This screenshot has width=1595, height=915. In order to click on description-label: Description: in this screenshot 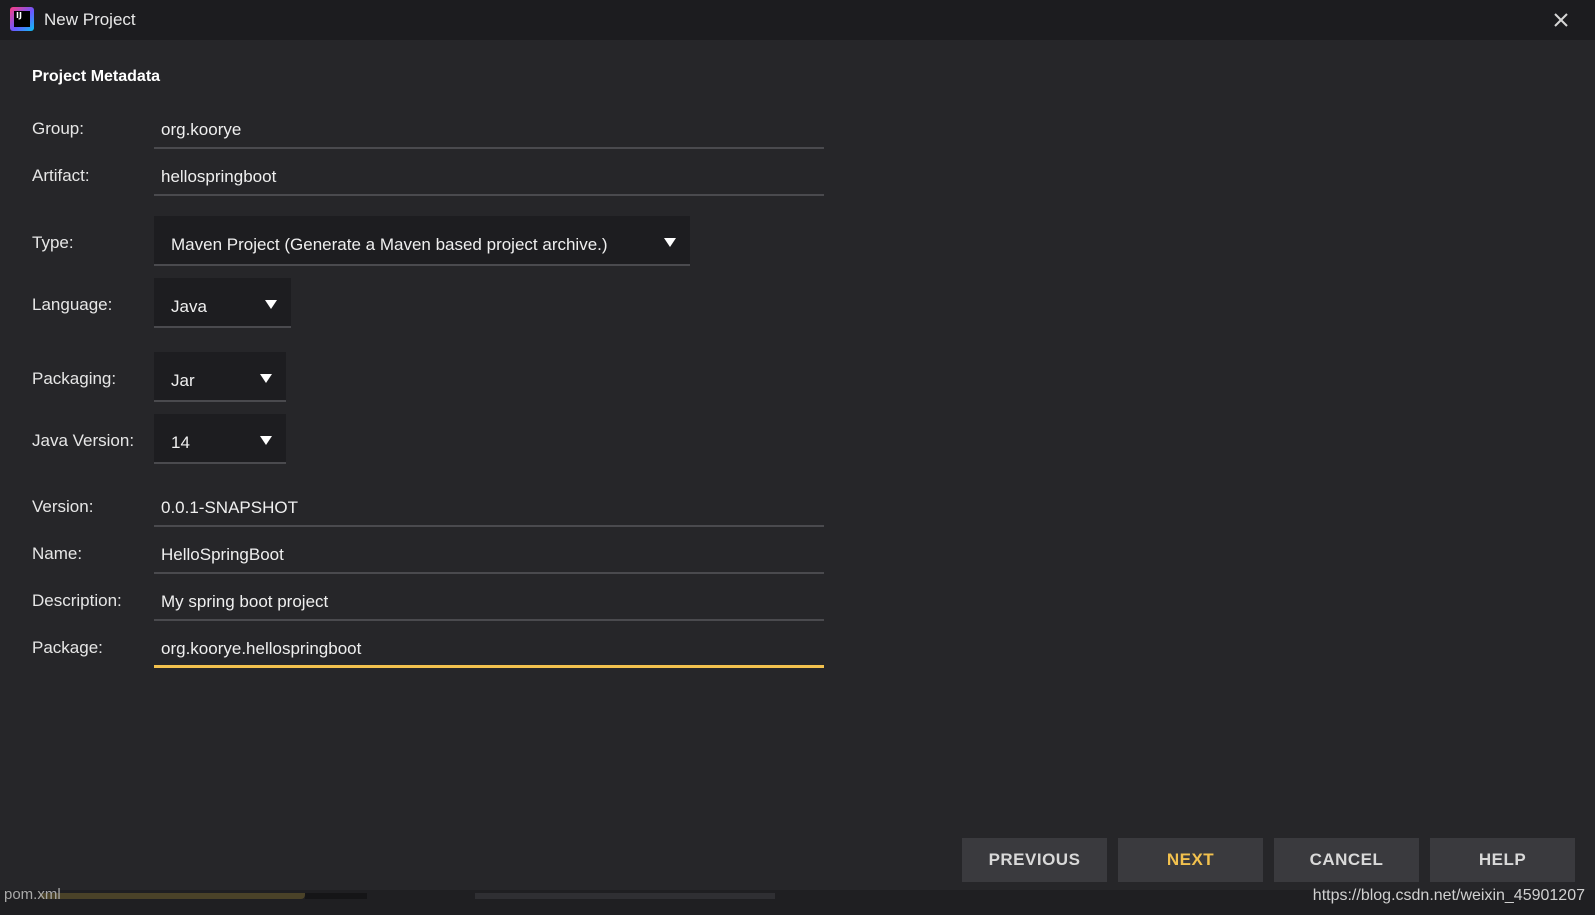, I will do `click(77, 600)`.